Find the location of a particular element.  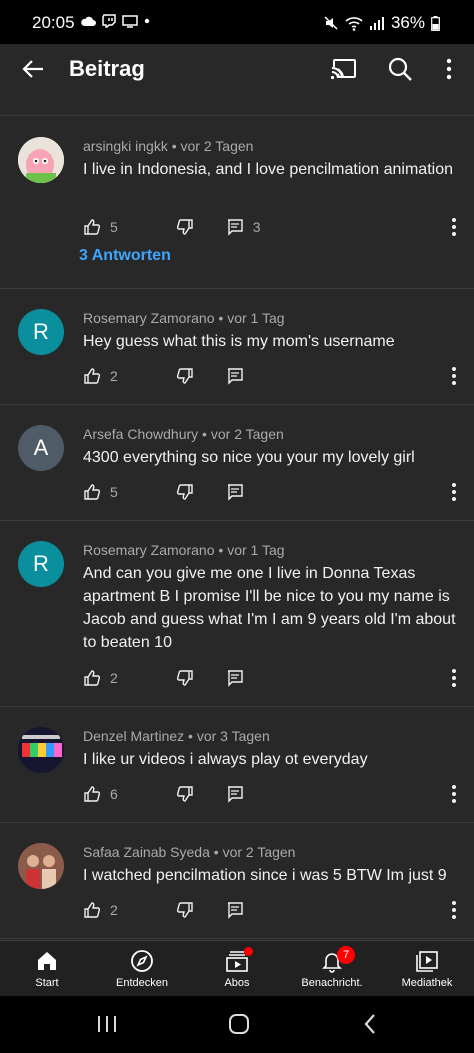

reply-button: 3 is located at coordinates (243, 227).